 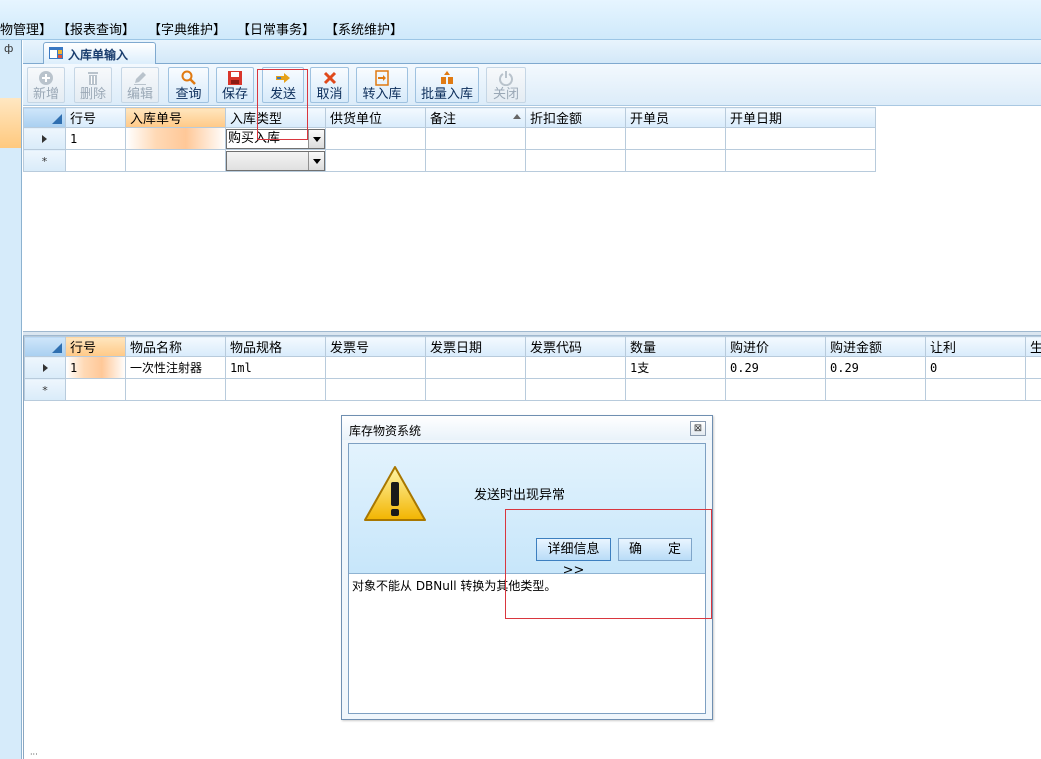 I want to click on cell-supplier, so click(x=375, y=138).